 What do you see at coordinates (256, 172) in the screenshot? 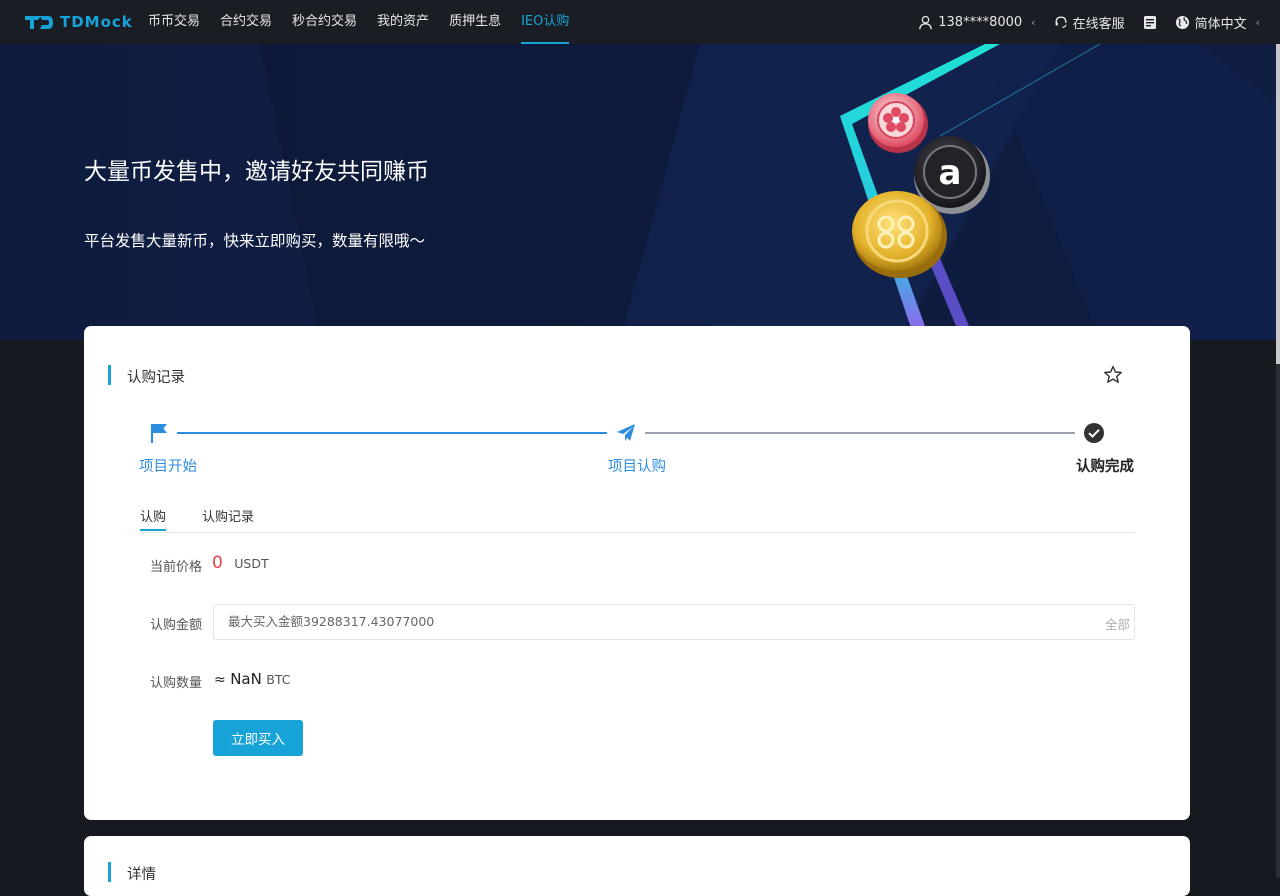
I see `banner-title: 大量币发售中，邀请好友共同赚币` at bounding box center [256, 172].